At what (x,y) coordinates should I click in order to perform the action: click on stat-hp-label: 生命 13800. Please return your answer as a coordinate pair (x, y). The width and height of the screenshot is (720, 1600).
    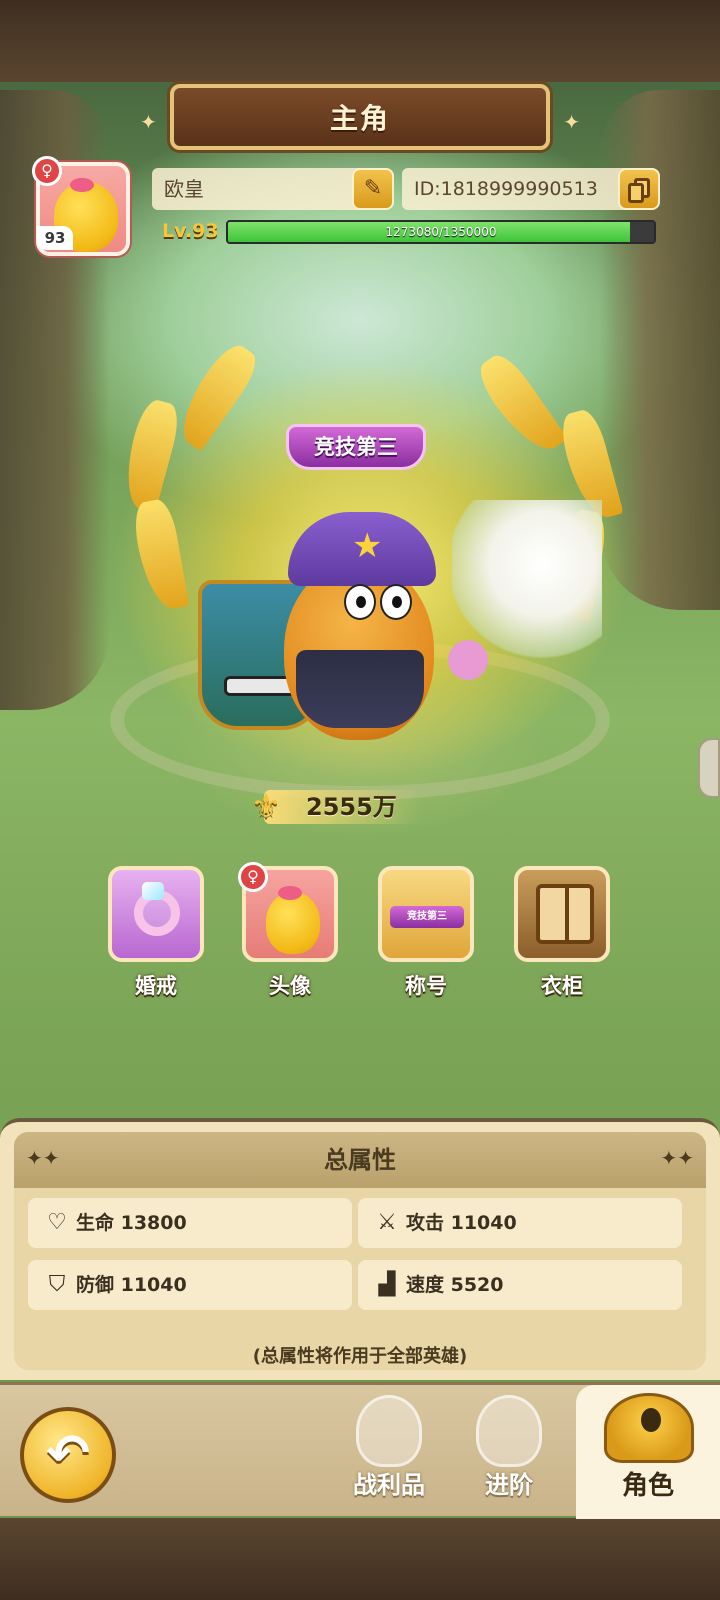
    Looking at the image, I should click on (131, 1223).